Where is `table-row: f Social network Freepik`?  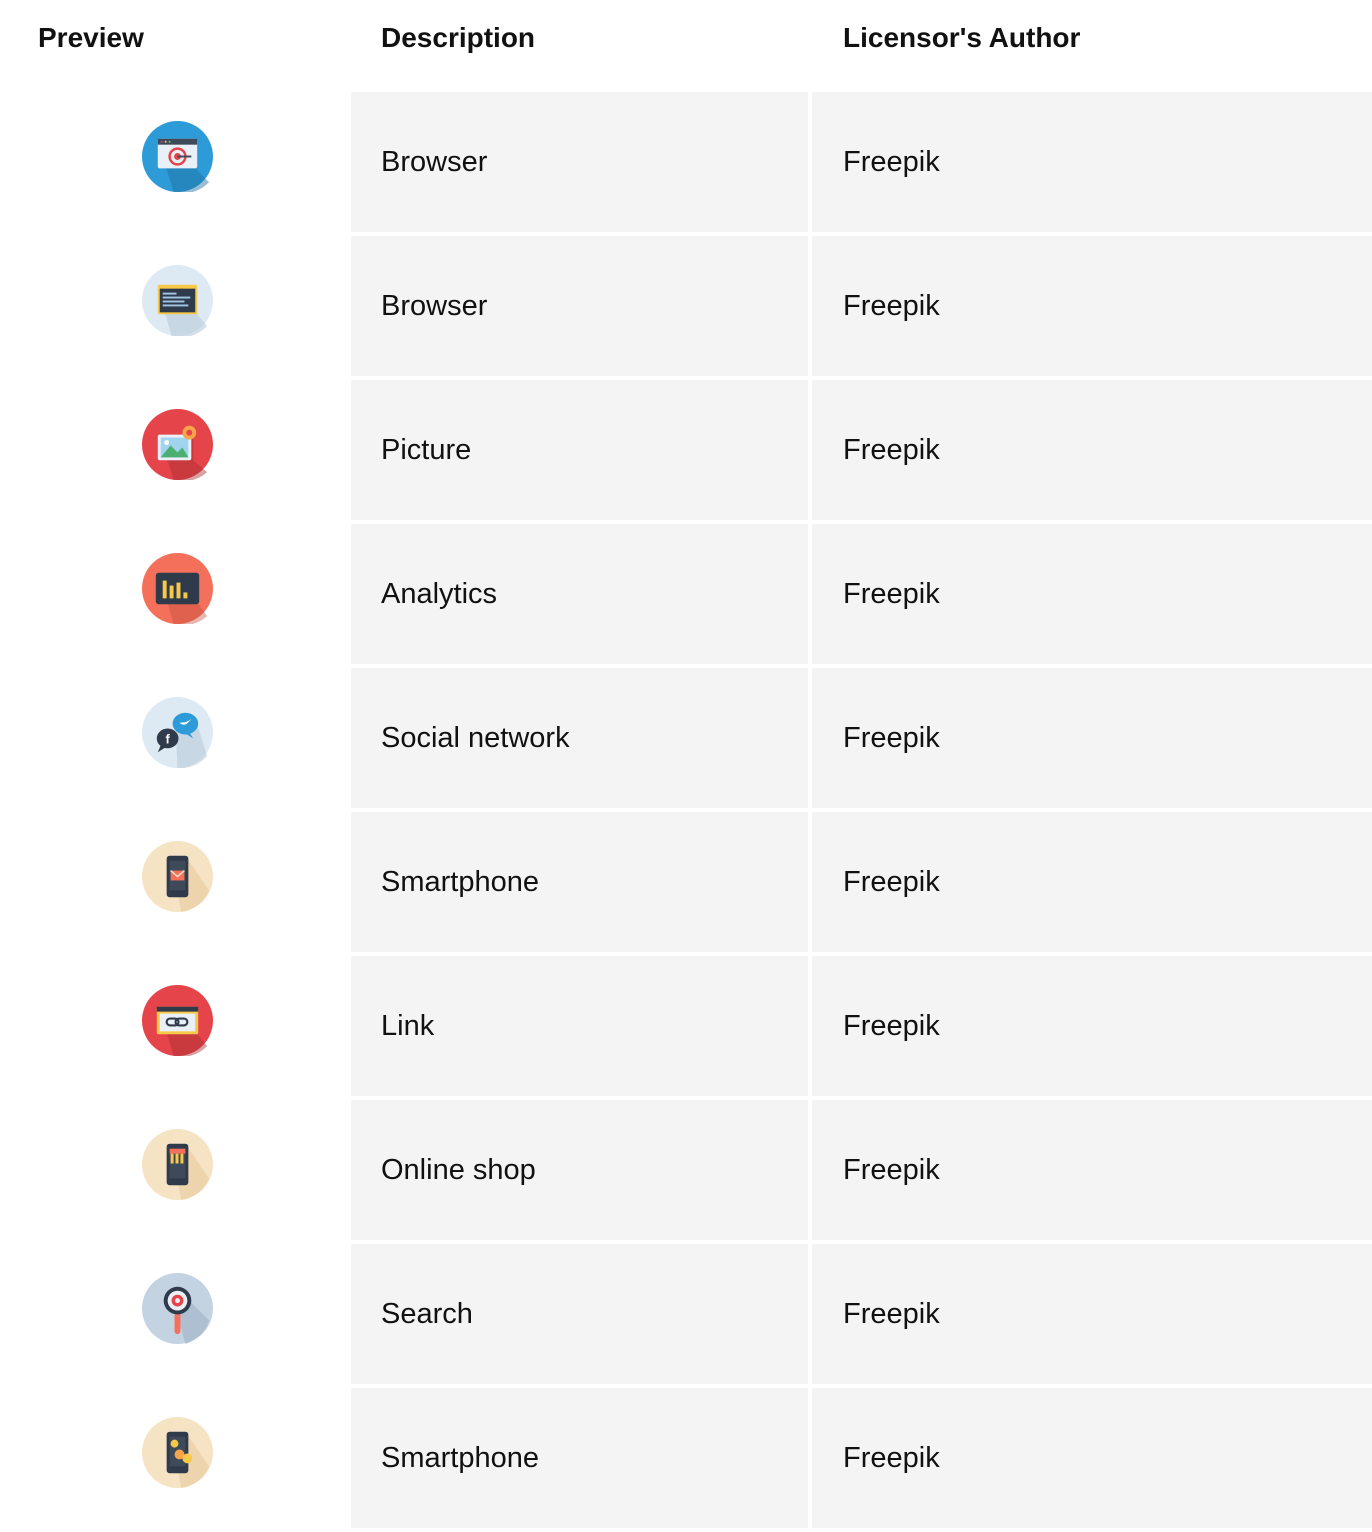
table-row: f Social network Freepik is located at coordinates (686, 738).